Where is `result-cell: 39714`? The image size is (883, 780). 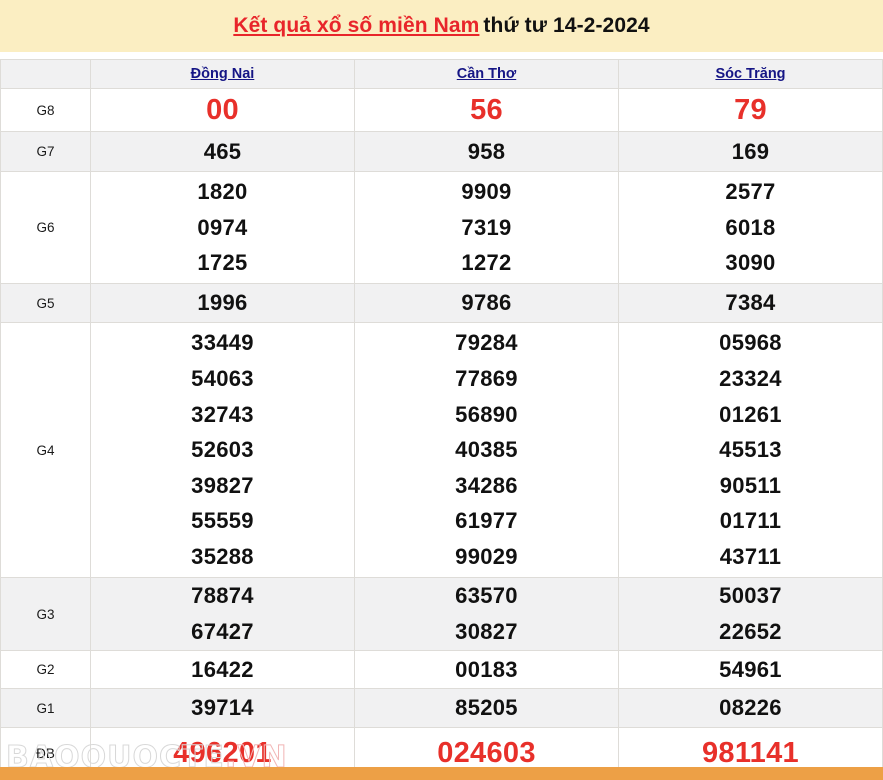
result-cell: 39714 is located at coordinates (222, 708).